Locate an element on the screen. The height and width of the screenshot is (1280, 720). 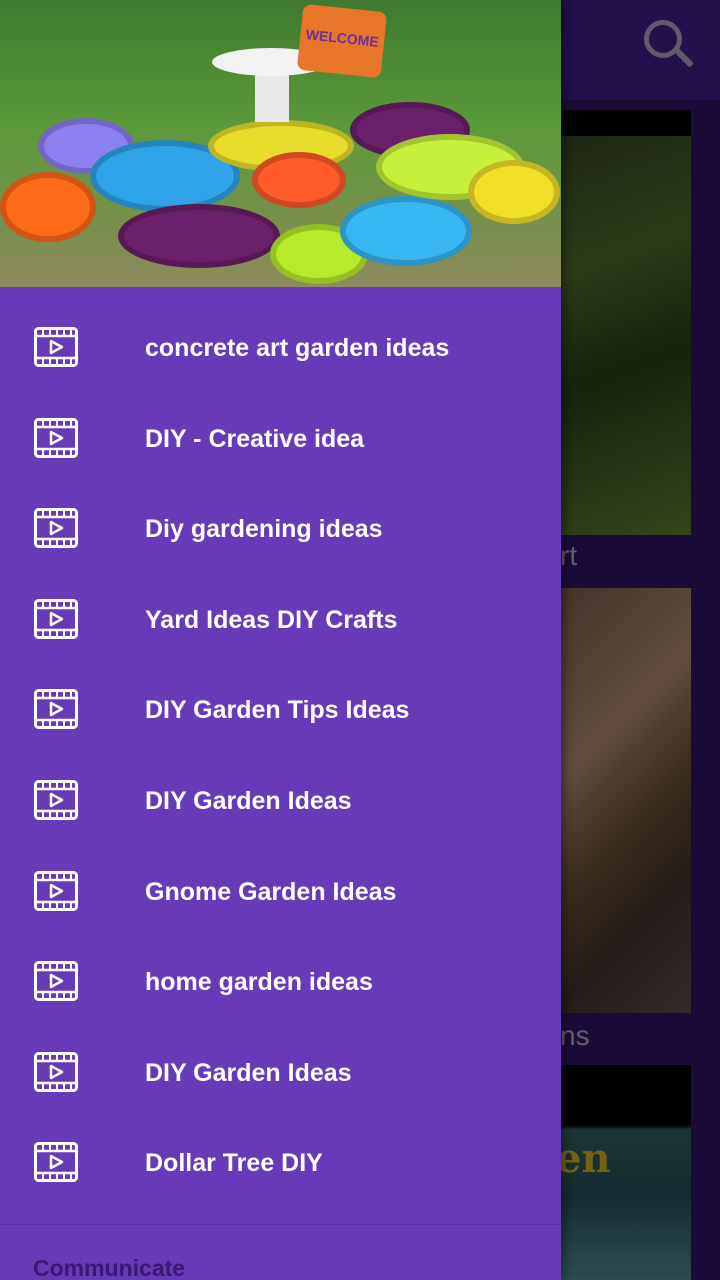
drawer-item-diy-creative-idea: DIY - Creative idea is located at coordinates (280, 423).